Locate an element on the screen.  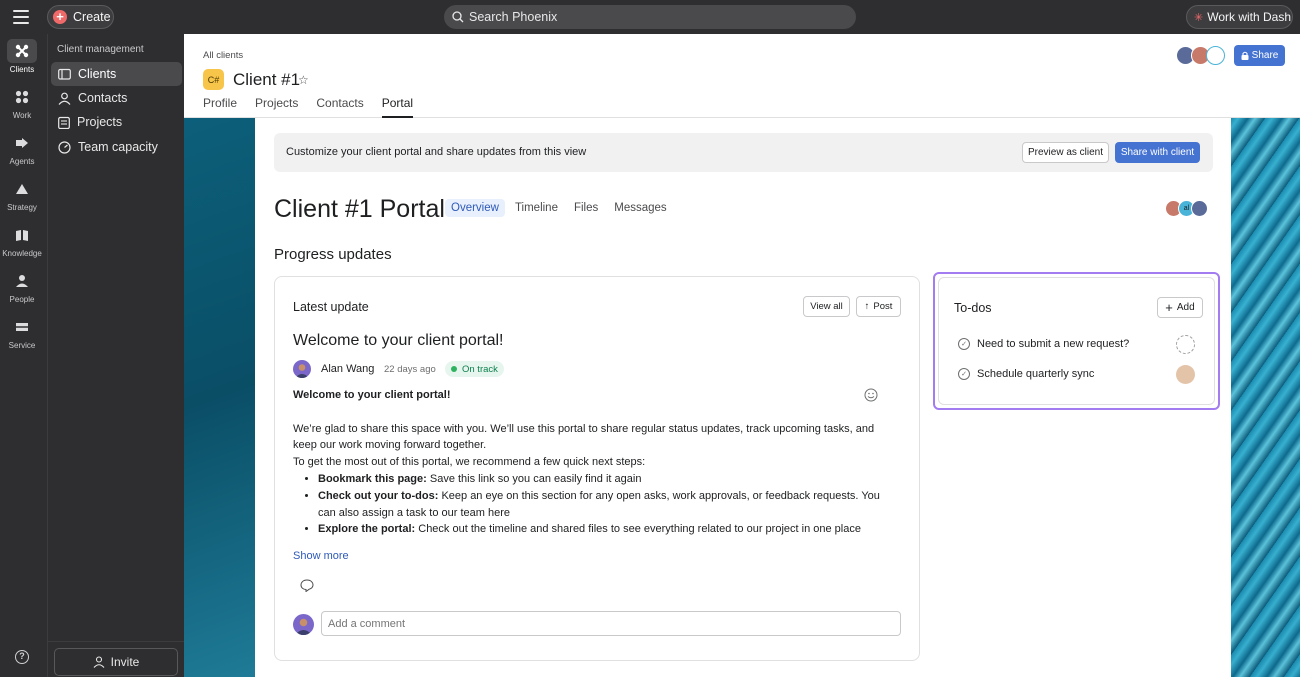
invite-person-icon is located at coordinates (99, 662).